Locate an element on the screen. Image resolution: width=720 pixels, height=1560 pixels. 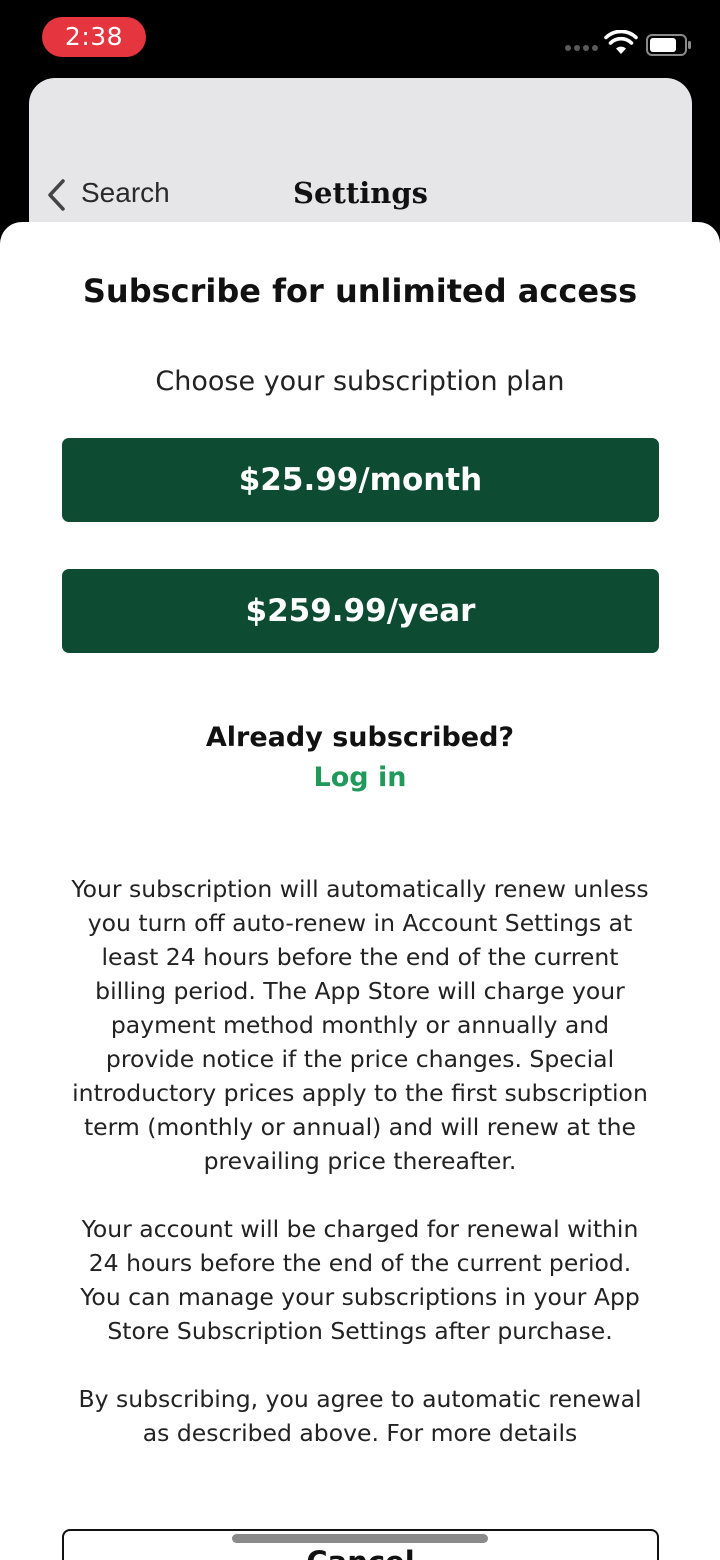
status-time: 2:38 is located at coordinates (94, 37).